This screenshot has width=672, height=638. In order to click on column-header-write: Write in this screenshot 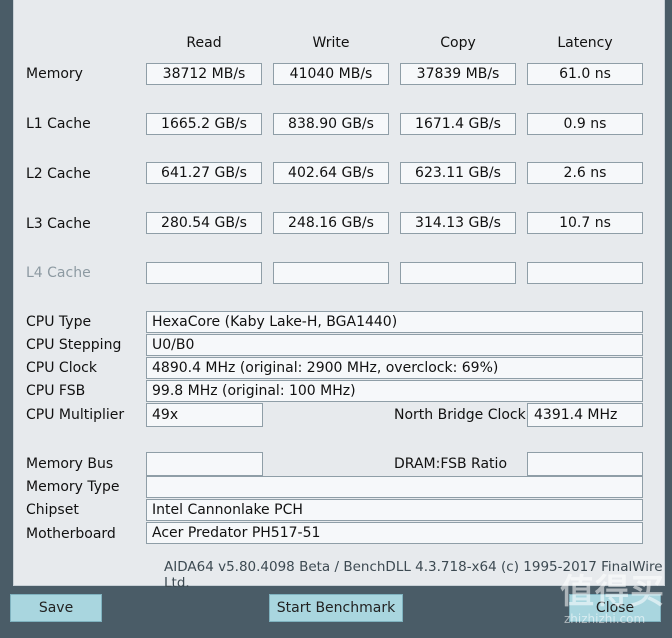, I will do `click(331, 43)`.